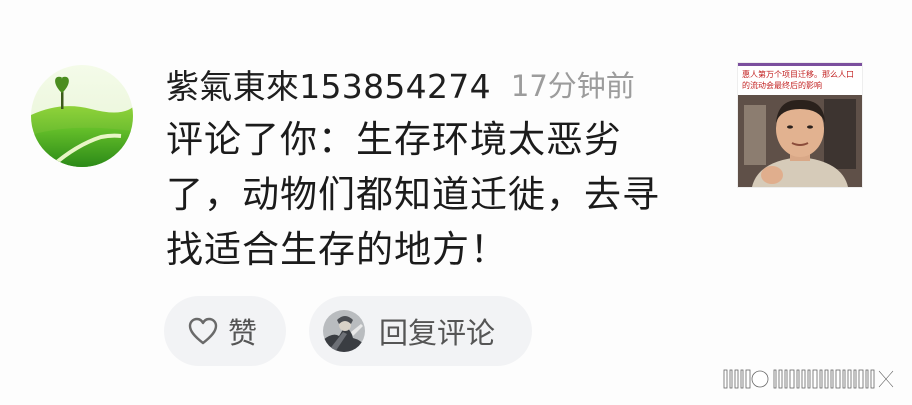 This screenshot has width=912, height=405. I want to click on comment-line: 找适合生存的地方！, so click(337, 249).